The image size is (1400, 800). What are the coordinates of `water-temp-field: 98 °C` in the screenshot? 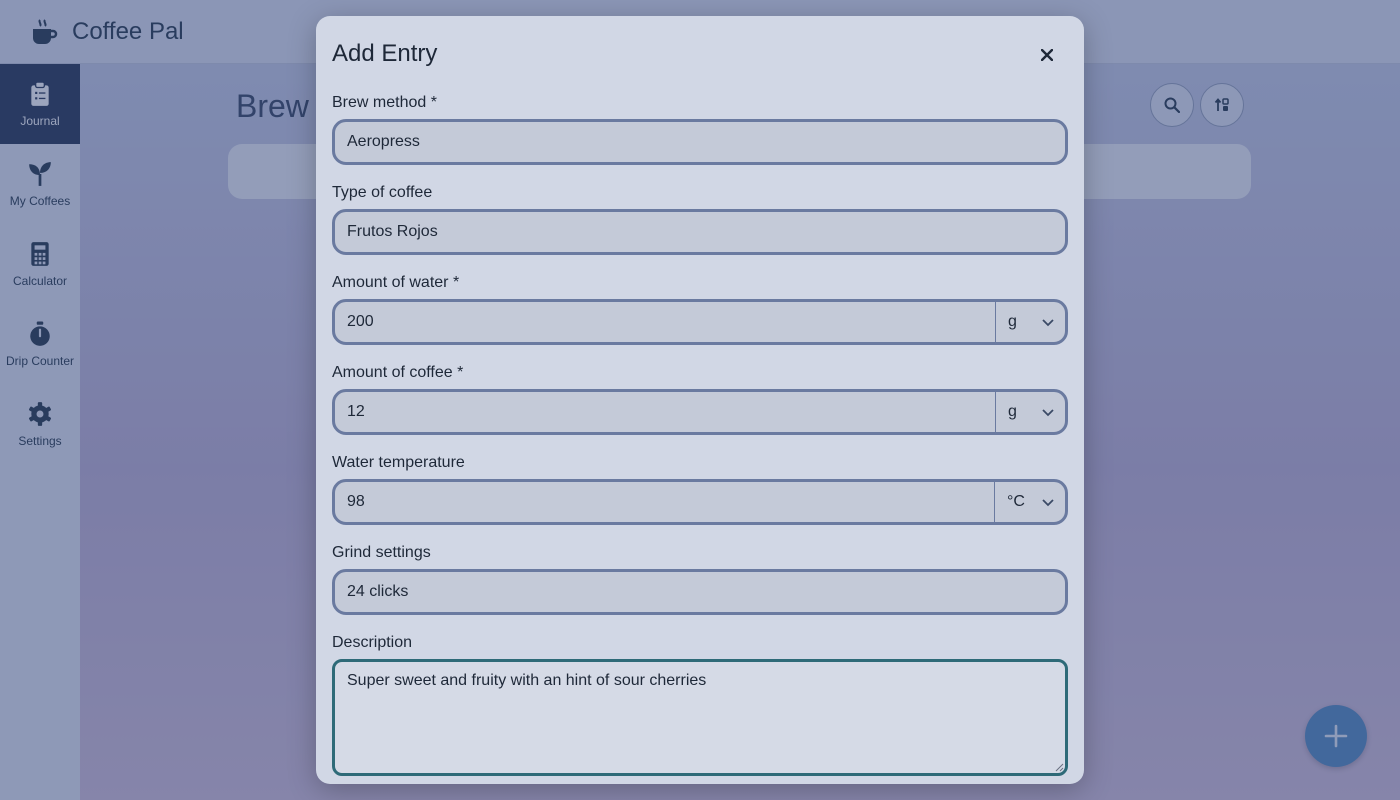 It's located at (700, 502).